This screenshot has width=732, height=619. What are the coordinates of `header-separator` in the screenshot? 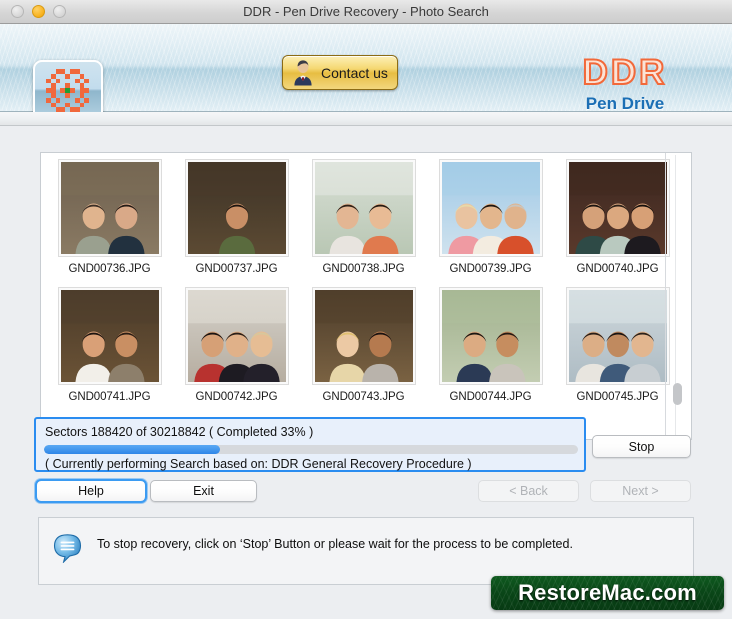 It's located at (366, 119).